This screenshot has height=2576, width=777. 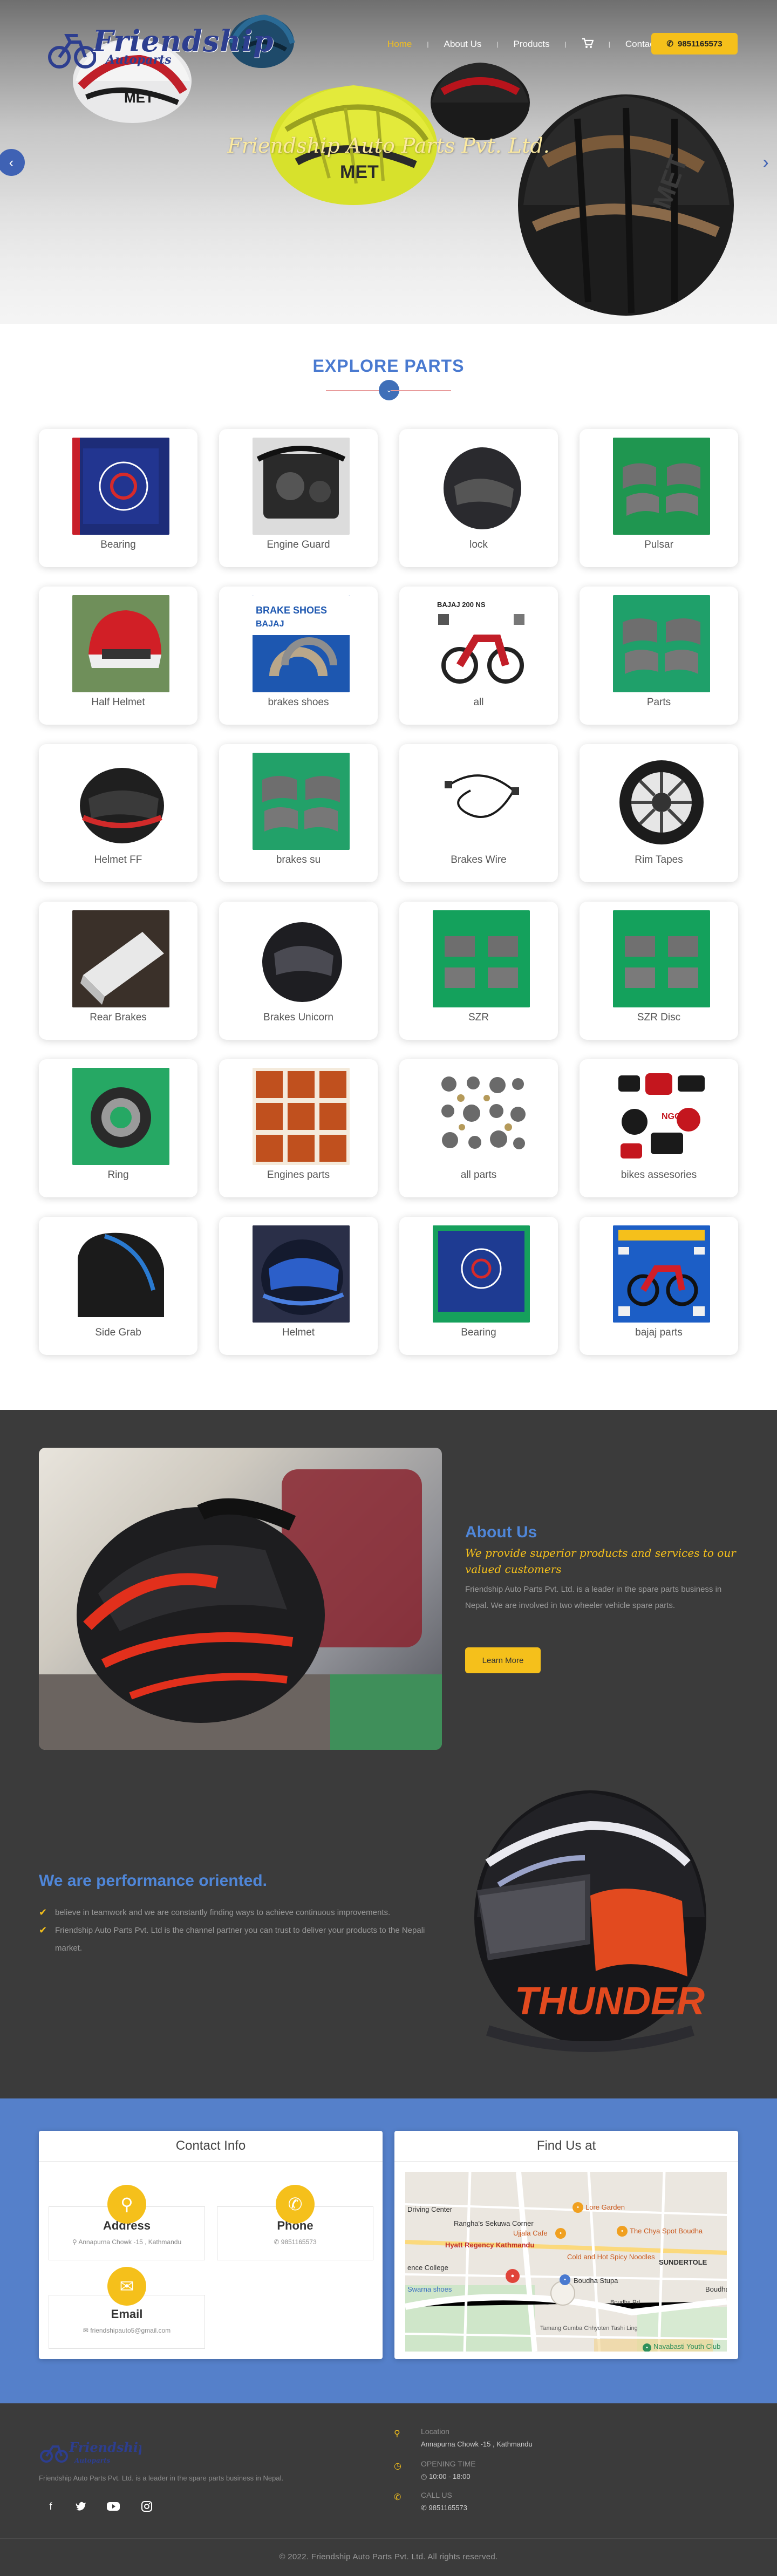 What do you see at coordinates (43, 1912) in the screenshot?
I see `check-icon: ✔` at bounding box center [43, 1912].